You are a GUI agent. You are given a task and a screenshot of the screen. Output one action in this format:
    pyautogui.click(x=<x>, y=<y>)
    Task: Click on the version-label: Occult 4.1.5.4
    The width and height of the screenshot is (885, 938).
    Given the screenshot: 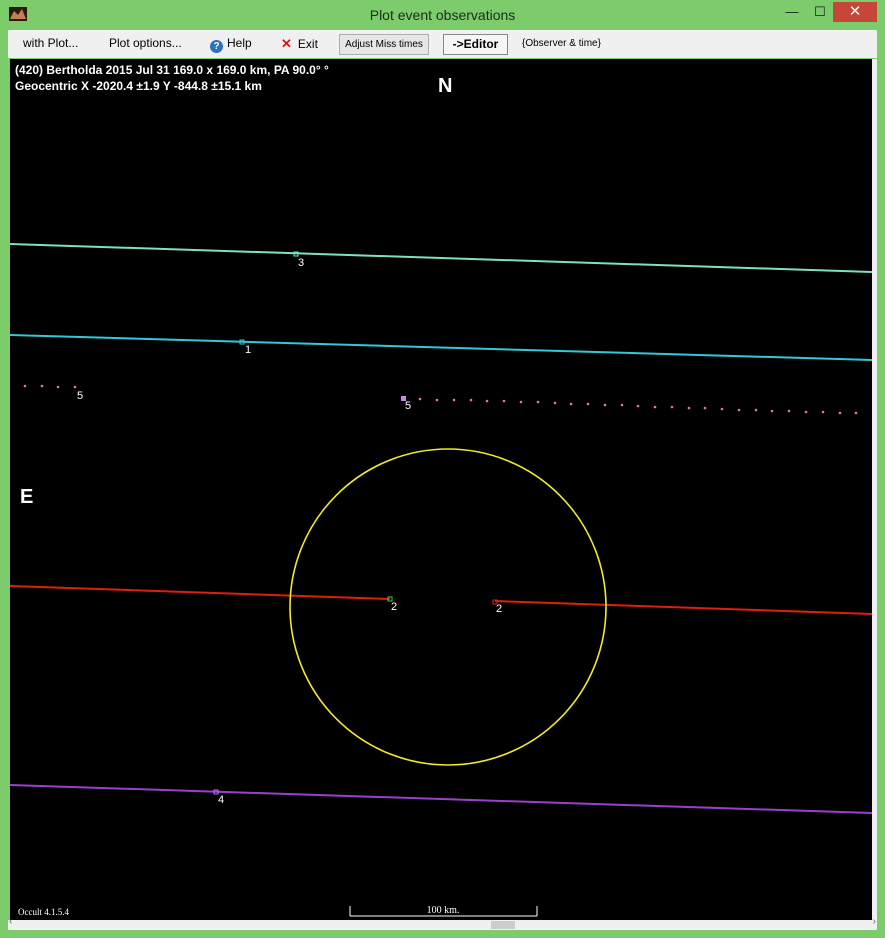 What is the action you would take?
    pyautogui.click(x=43, y=912)
    